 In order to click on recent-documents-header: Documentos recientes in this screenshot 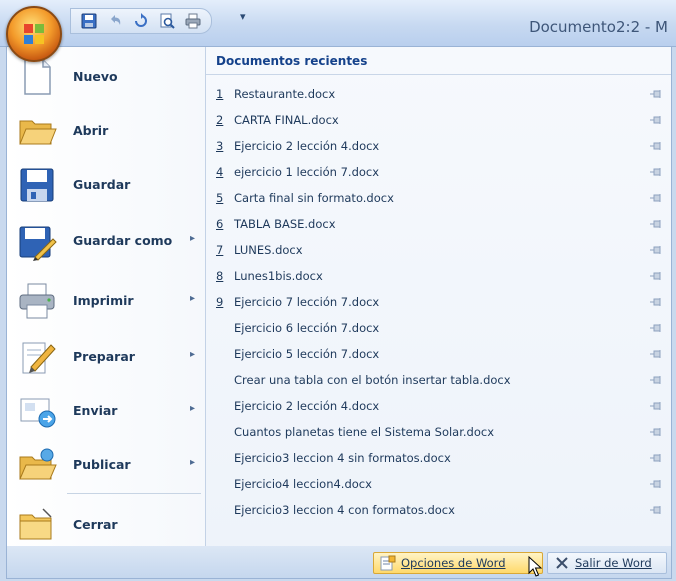, I will do `click(438, 61)`.